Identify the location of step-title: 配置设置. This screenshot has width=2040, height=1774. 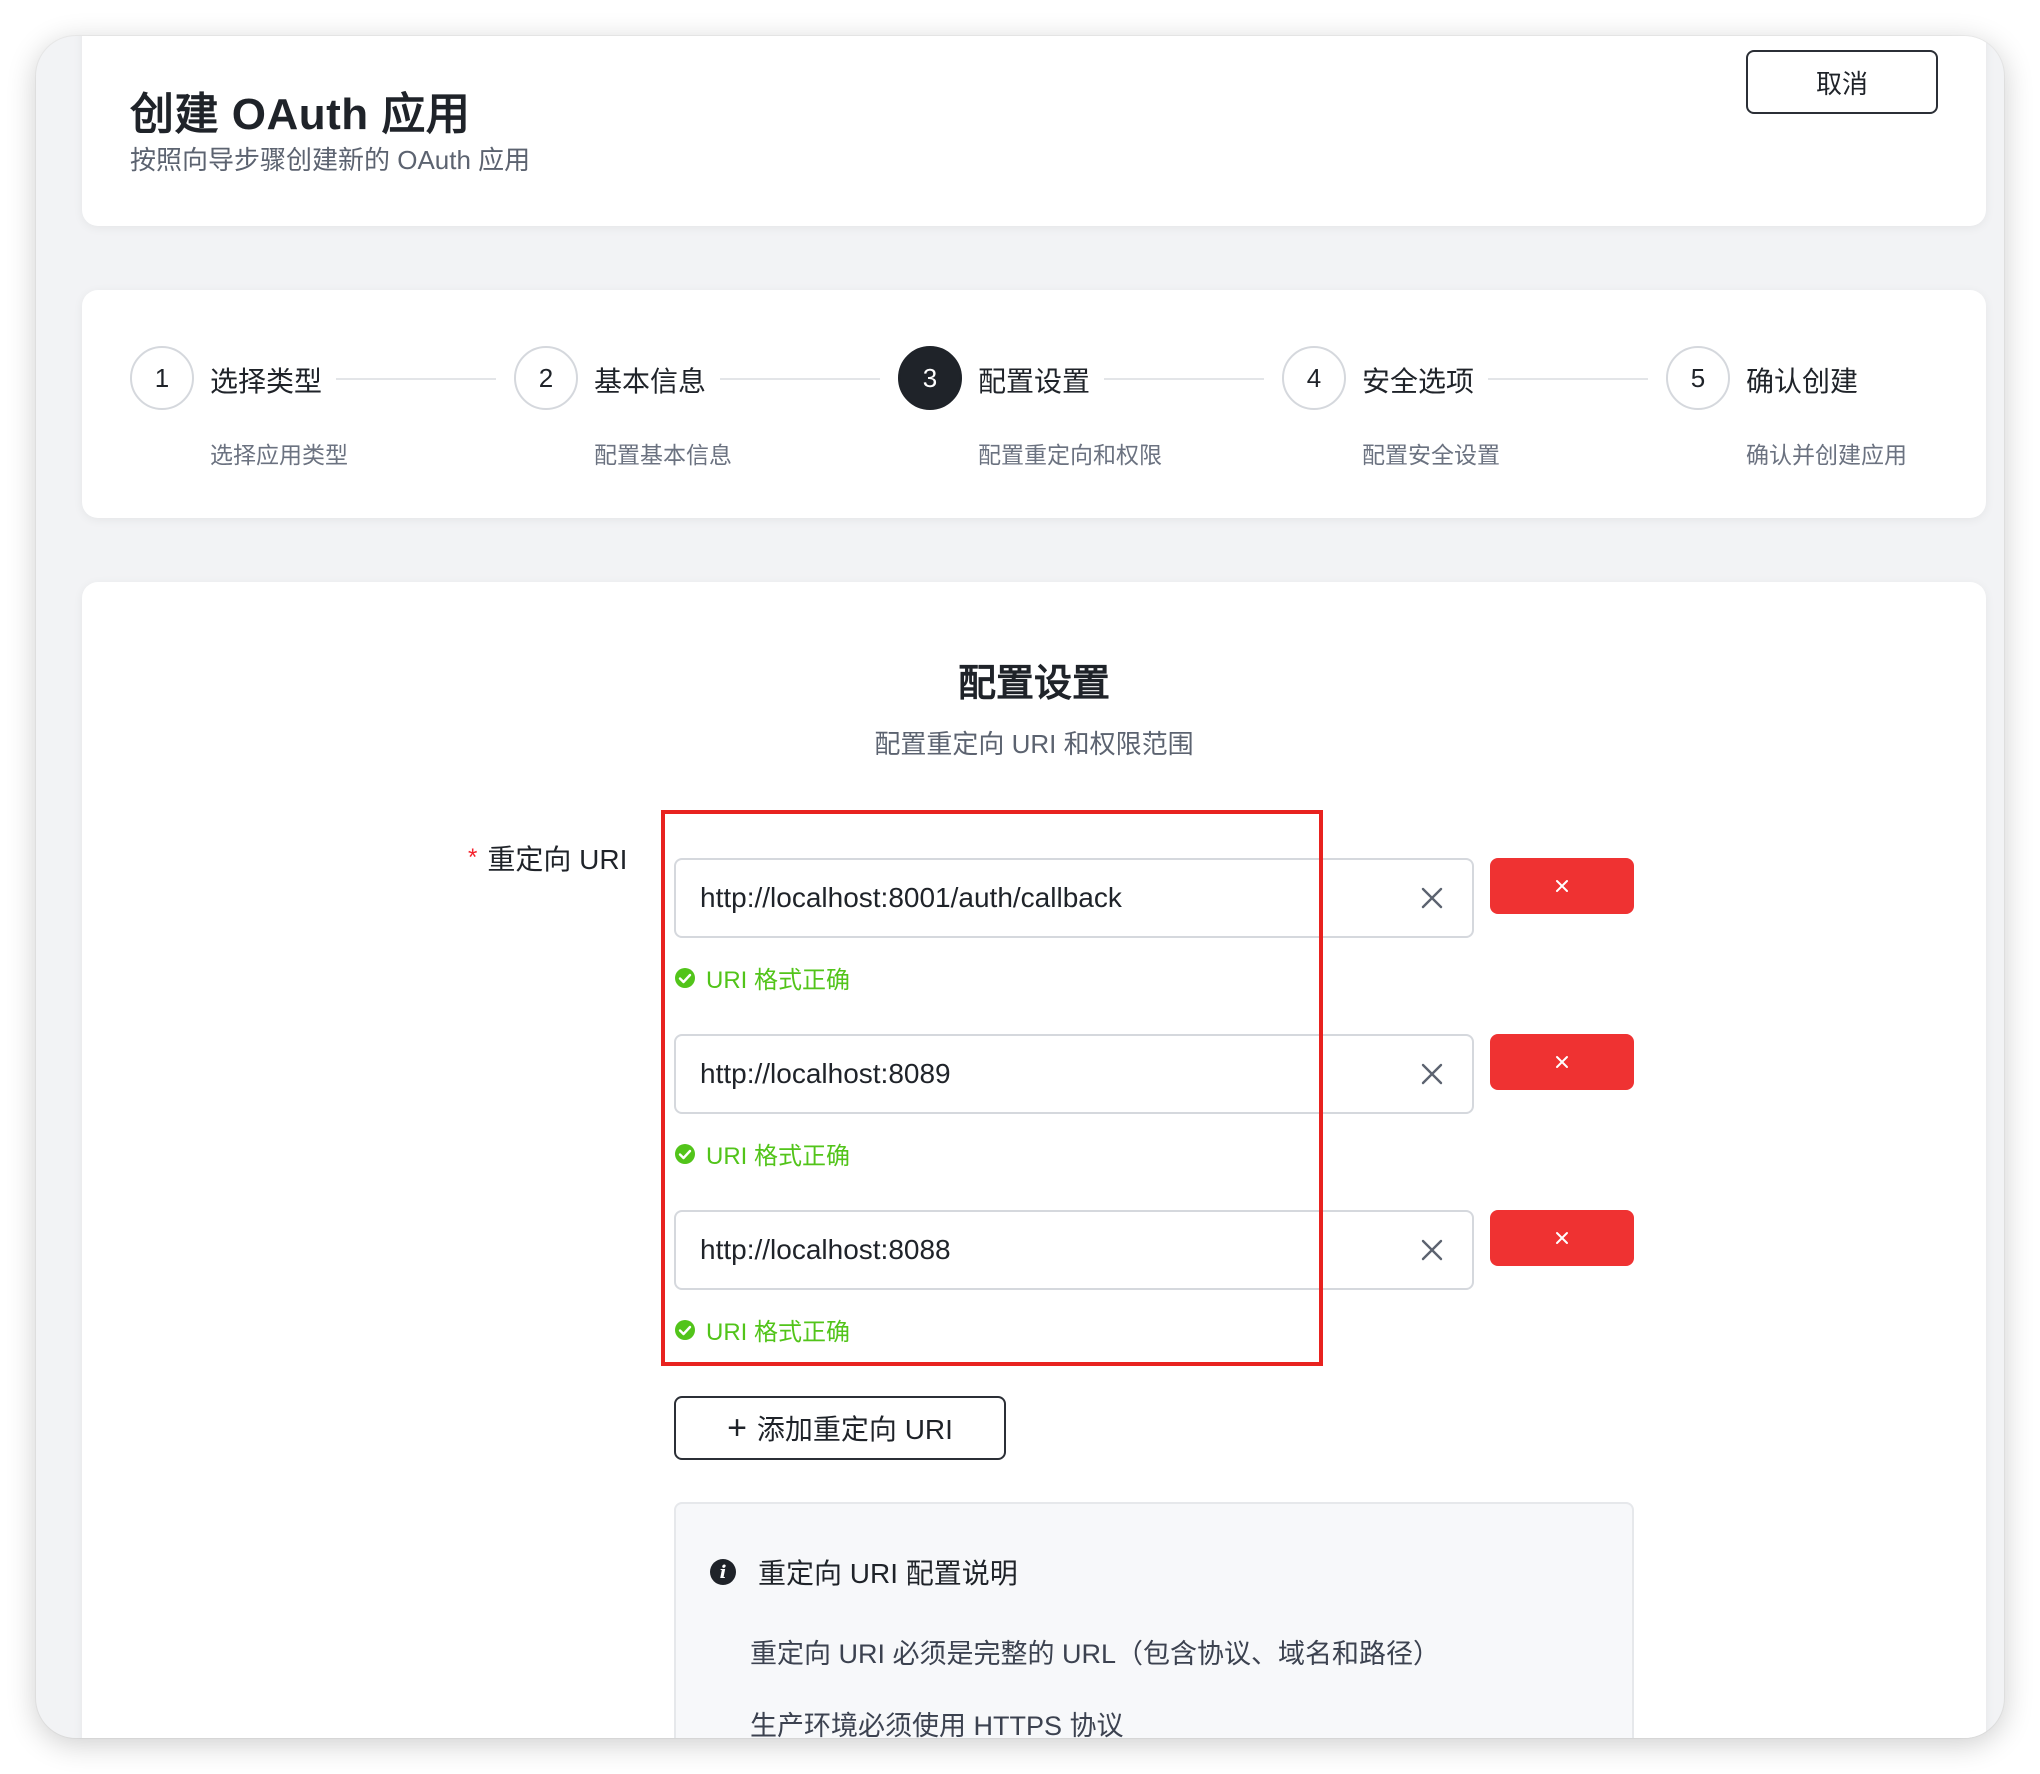
(1034, 381).